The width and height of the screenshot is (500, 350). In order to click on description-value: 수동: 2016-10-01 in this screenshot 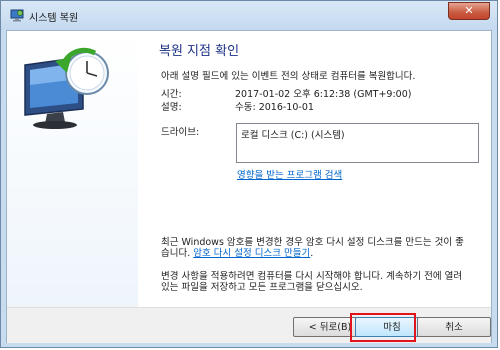, I will do `click(274, 107)`.